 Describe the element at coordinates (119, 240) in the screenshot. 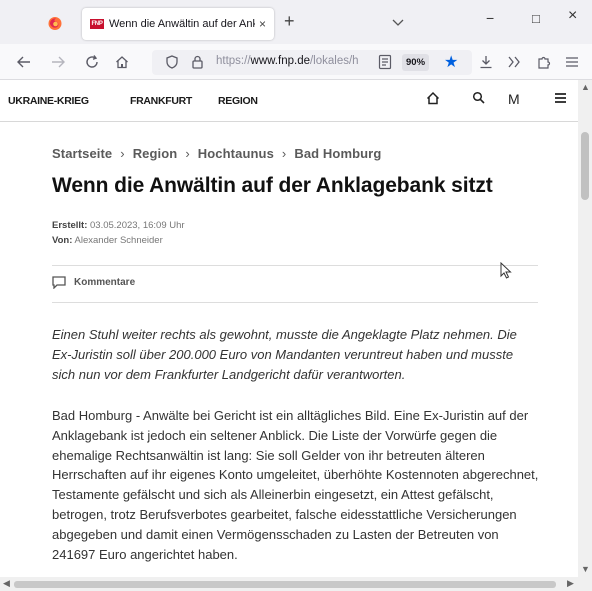

I see `author-name: Alexander Schneider` at that location.